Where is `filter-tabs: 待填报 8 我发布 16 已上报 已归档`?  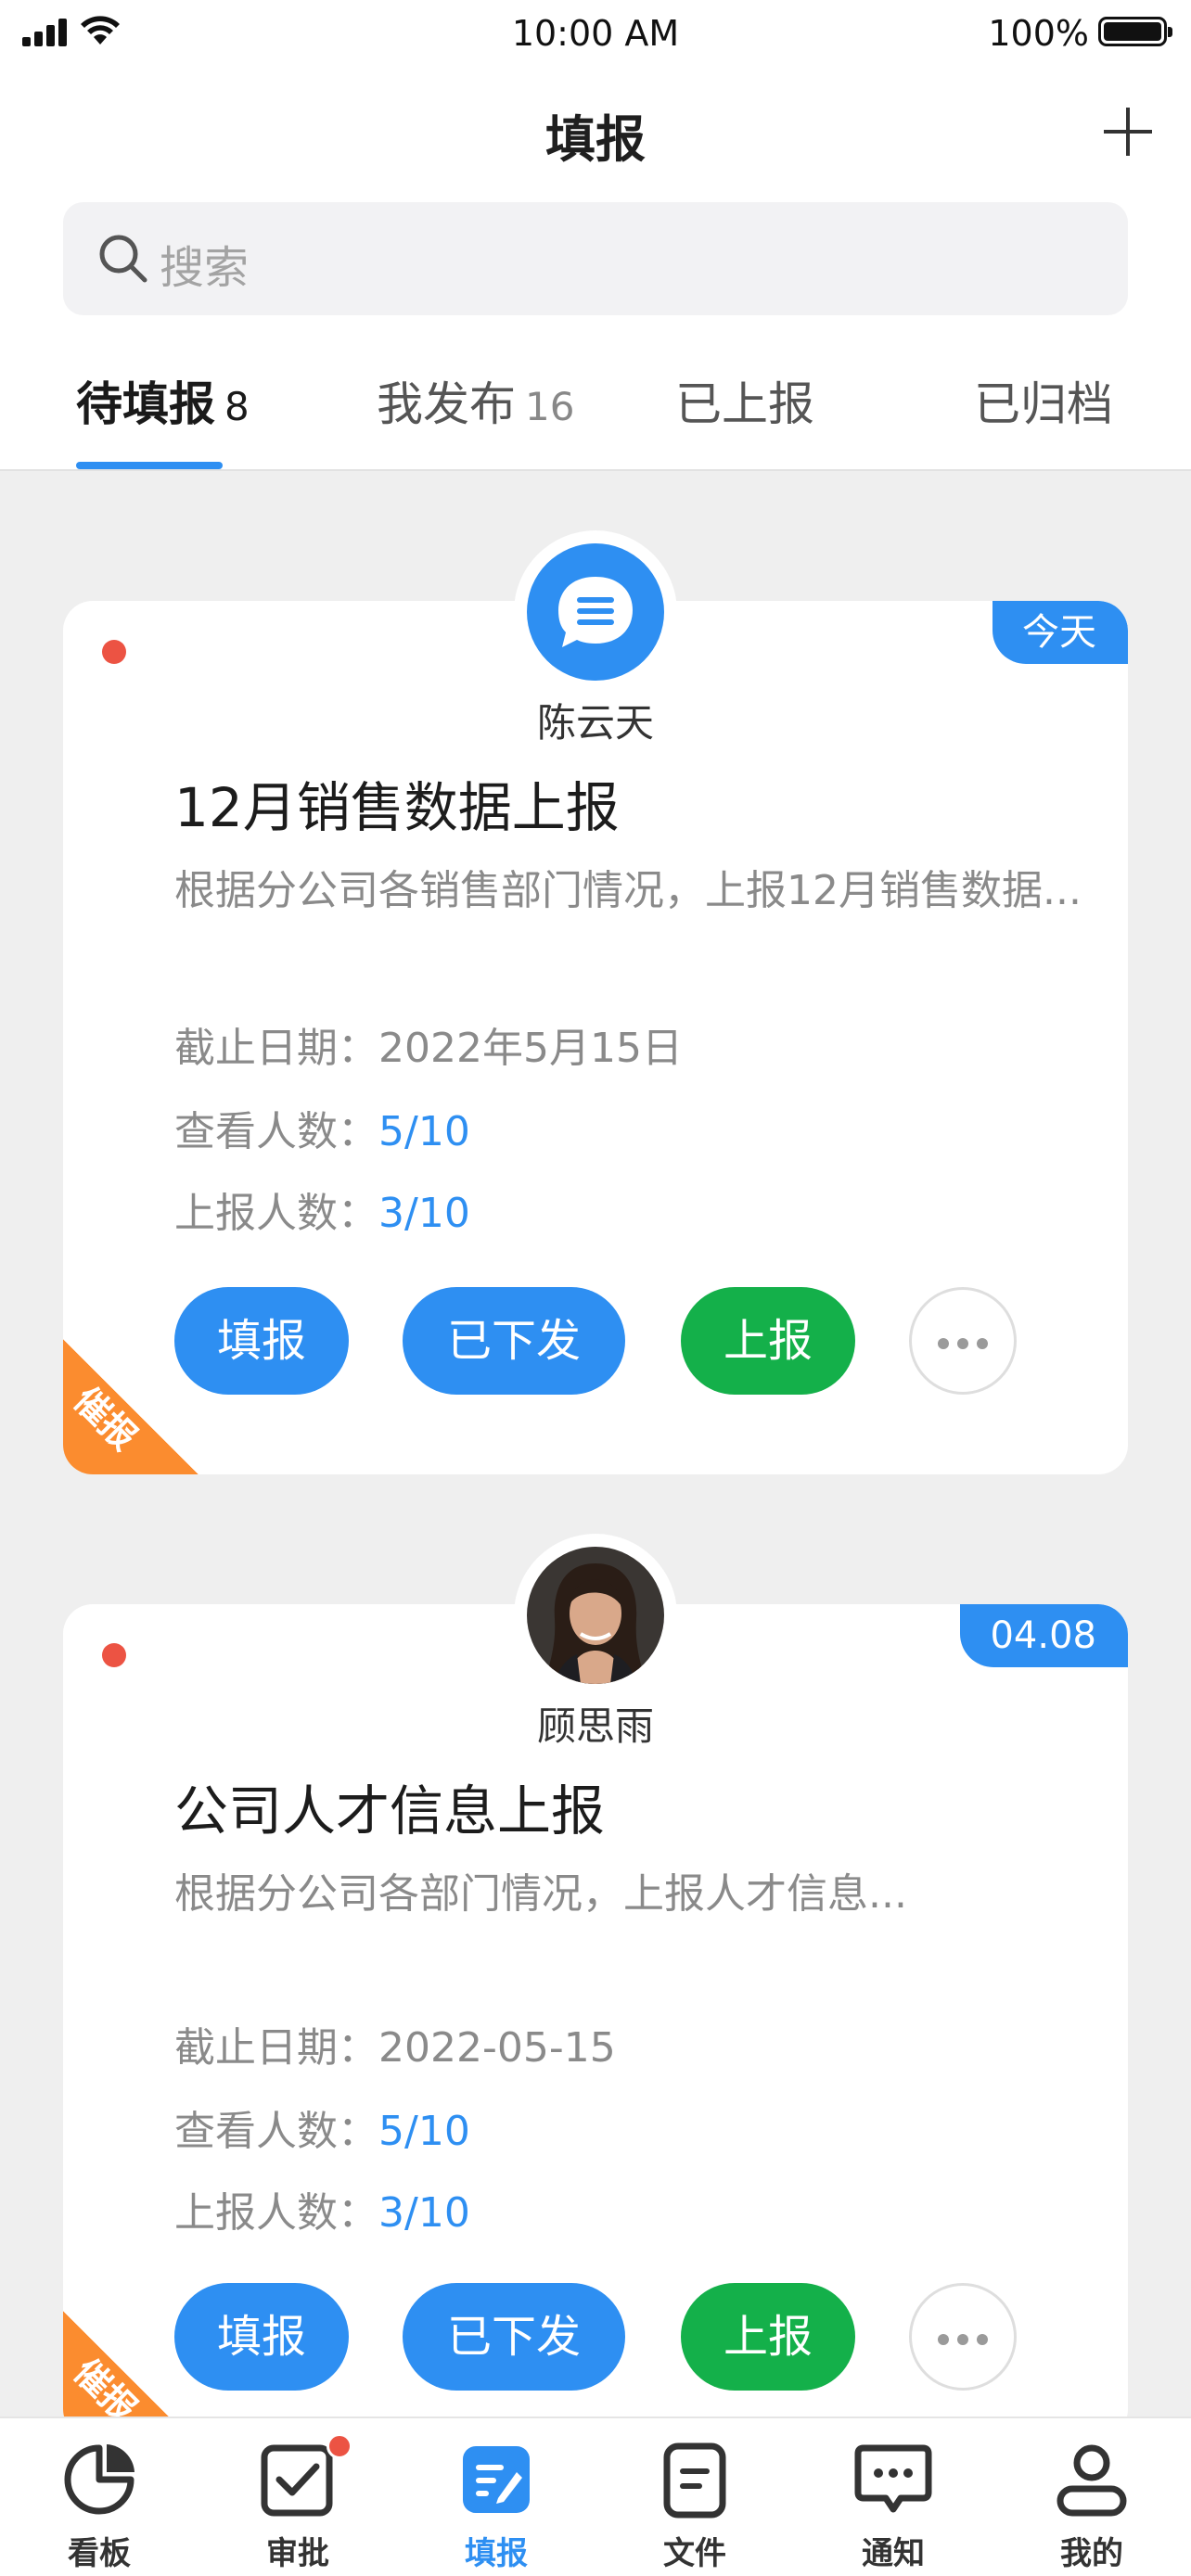
filter-tabs: 待填报 8 我发布 16 已上报 已归档 is located at coordinates (595, 405).